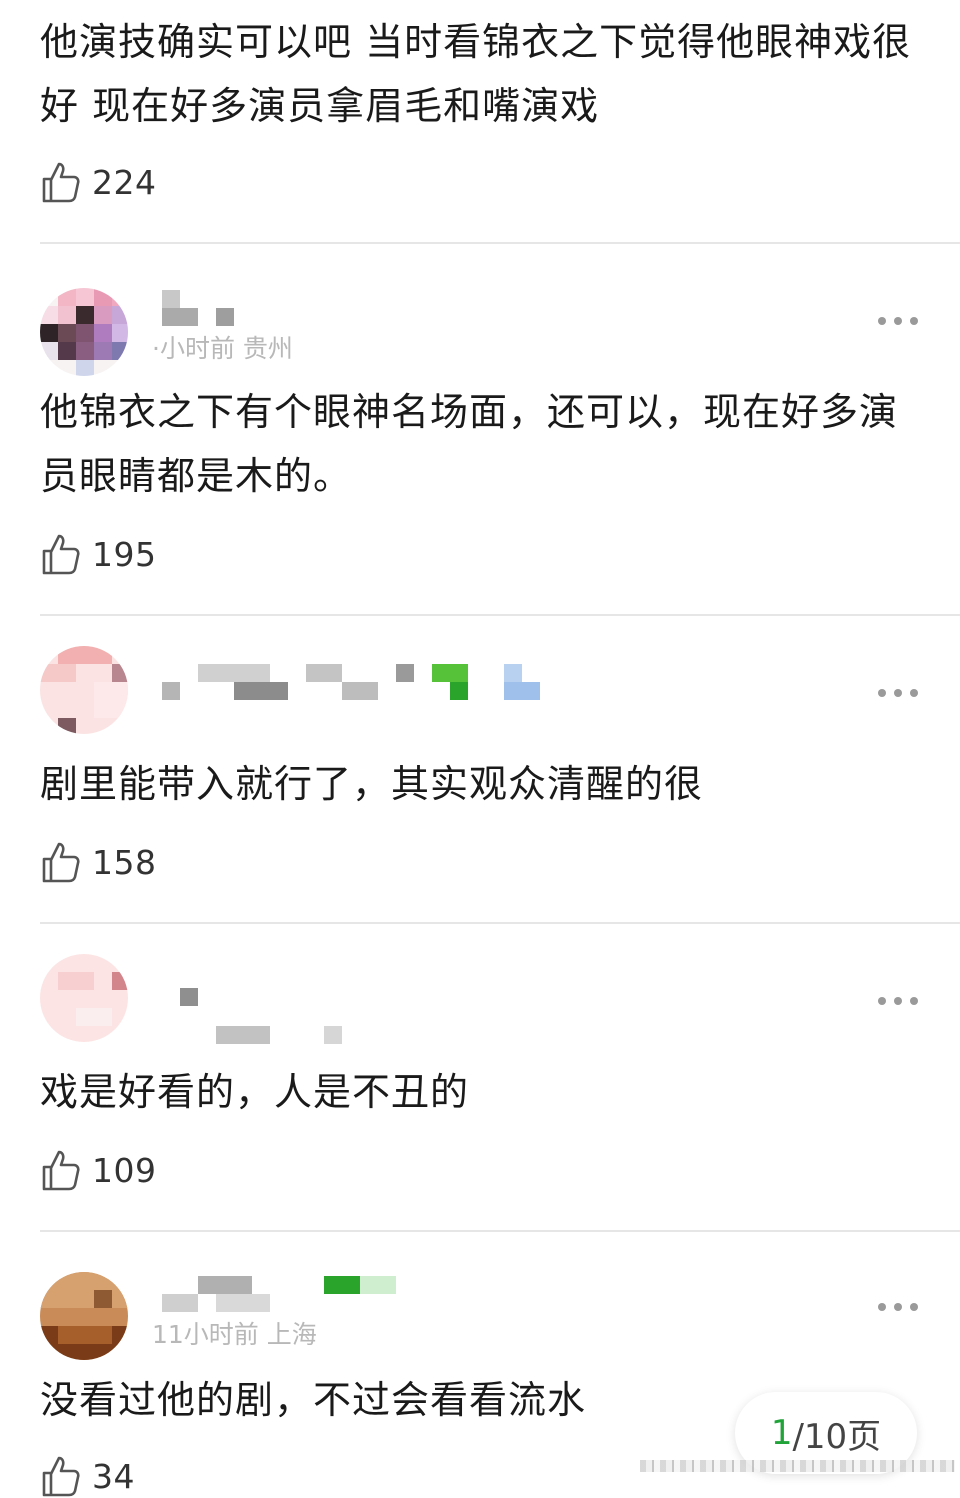 Image resolution: width=960 pixels, height=1498 pixels. I want to click on page-total: /10页, so click(837, 1436).